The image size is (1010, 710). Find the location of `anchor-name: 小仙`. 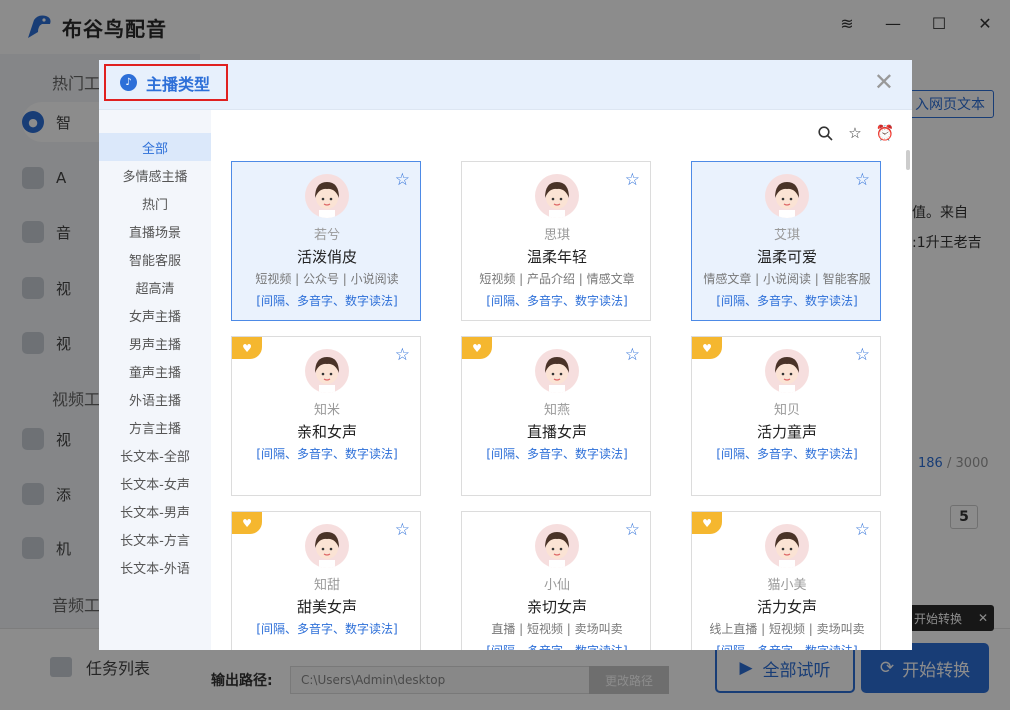

anchor-name: 小仙 is located at coordinates (556, 585).